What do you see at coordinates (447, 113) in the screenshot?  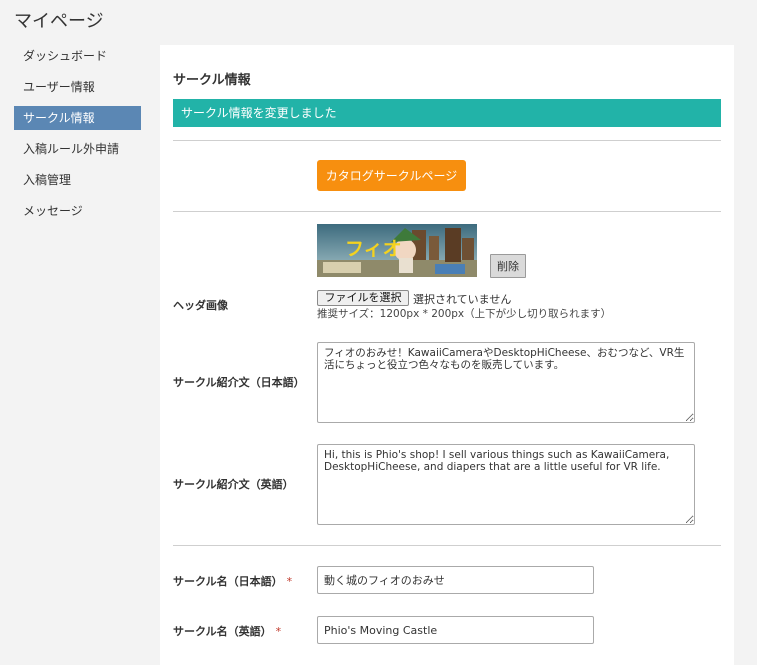 I see `success-alert: サークル情報を変更しました` at bounding box center [447, 113].